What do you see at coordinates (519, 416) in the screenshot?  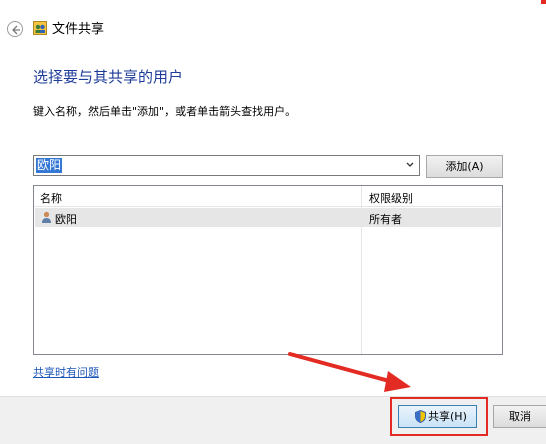 I see `cancel-button: 取消` at bounding box center [519, 416].